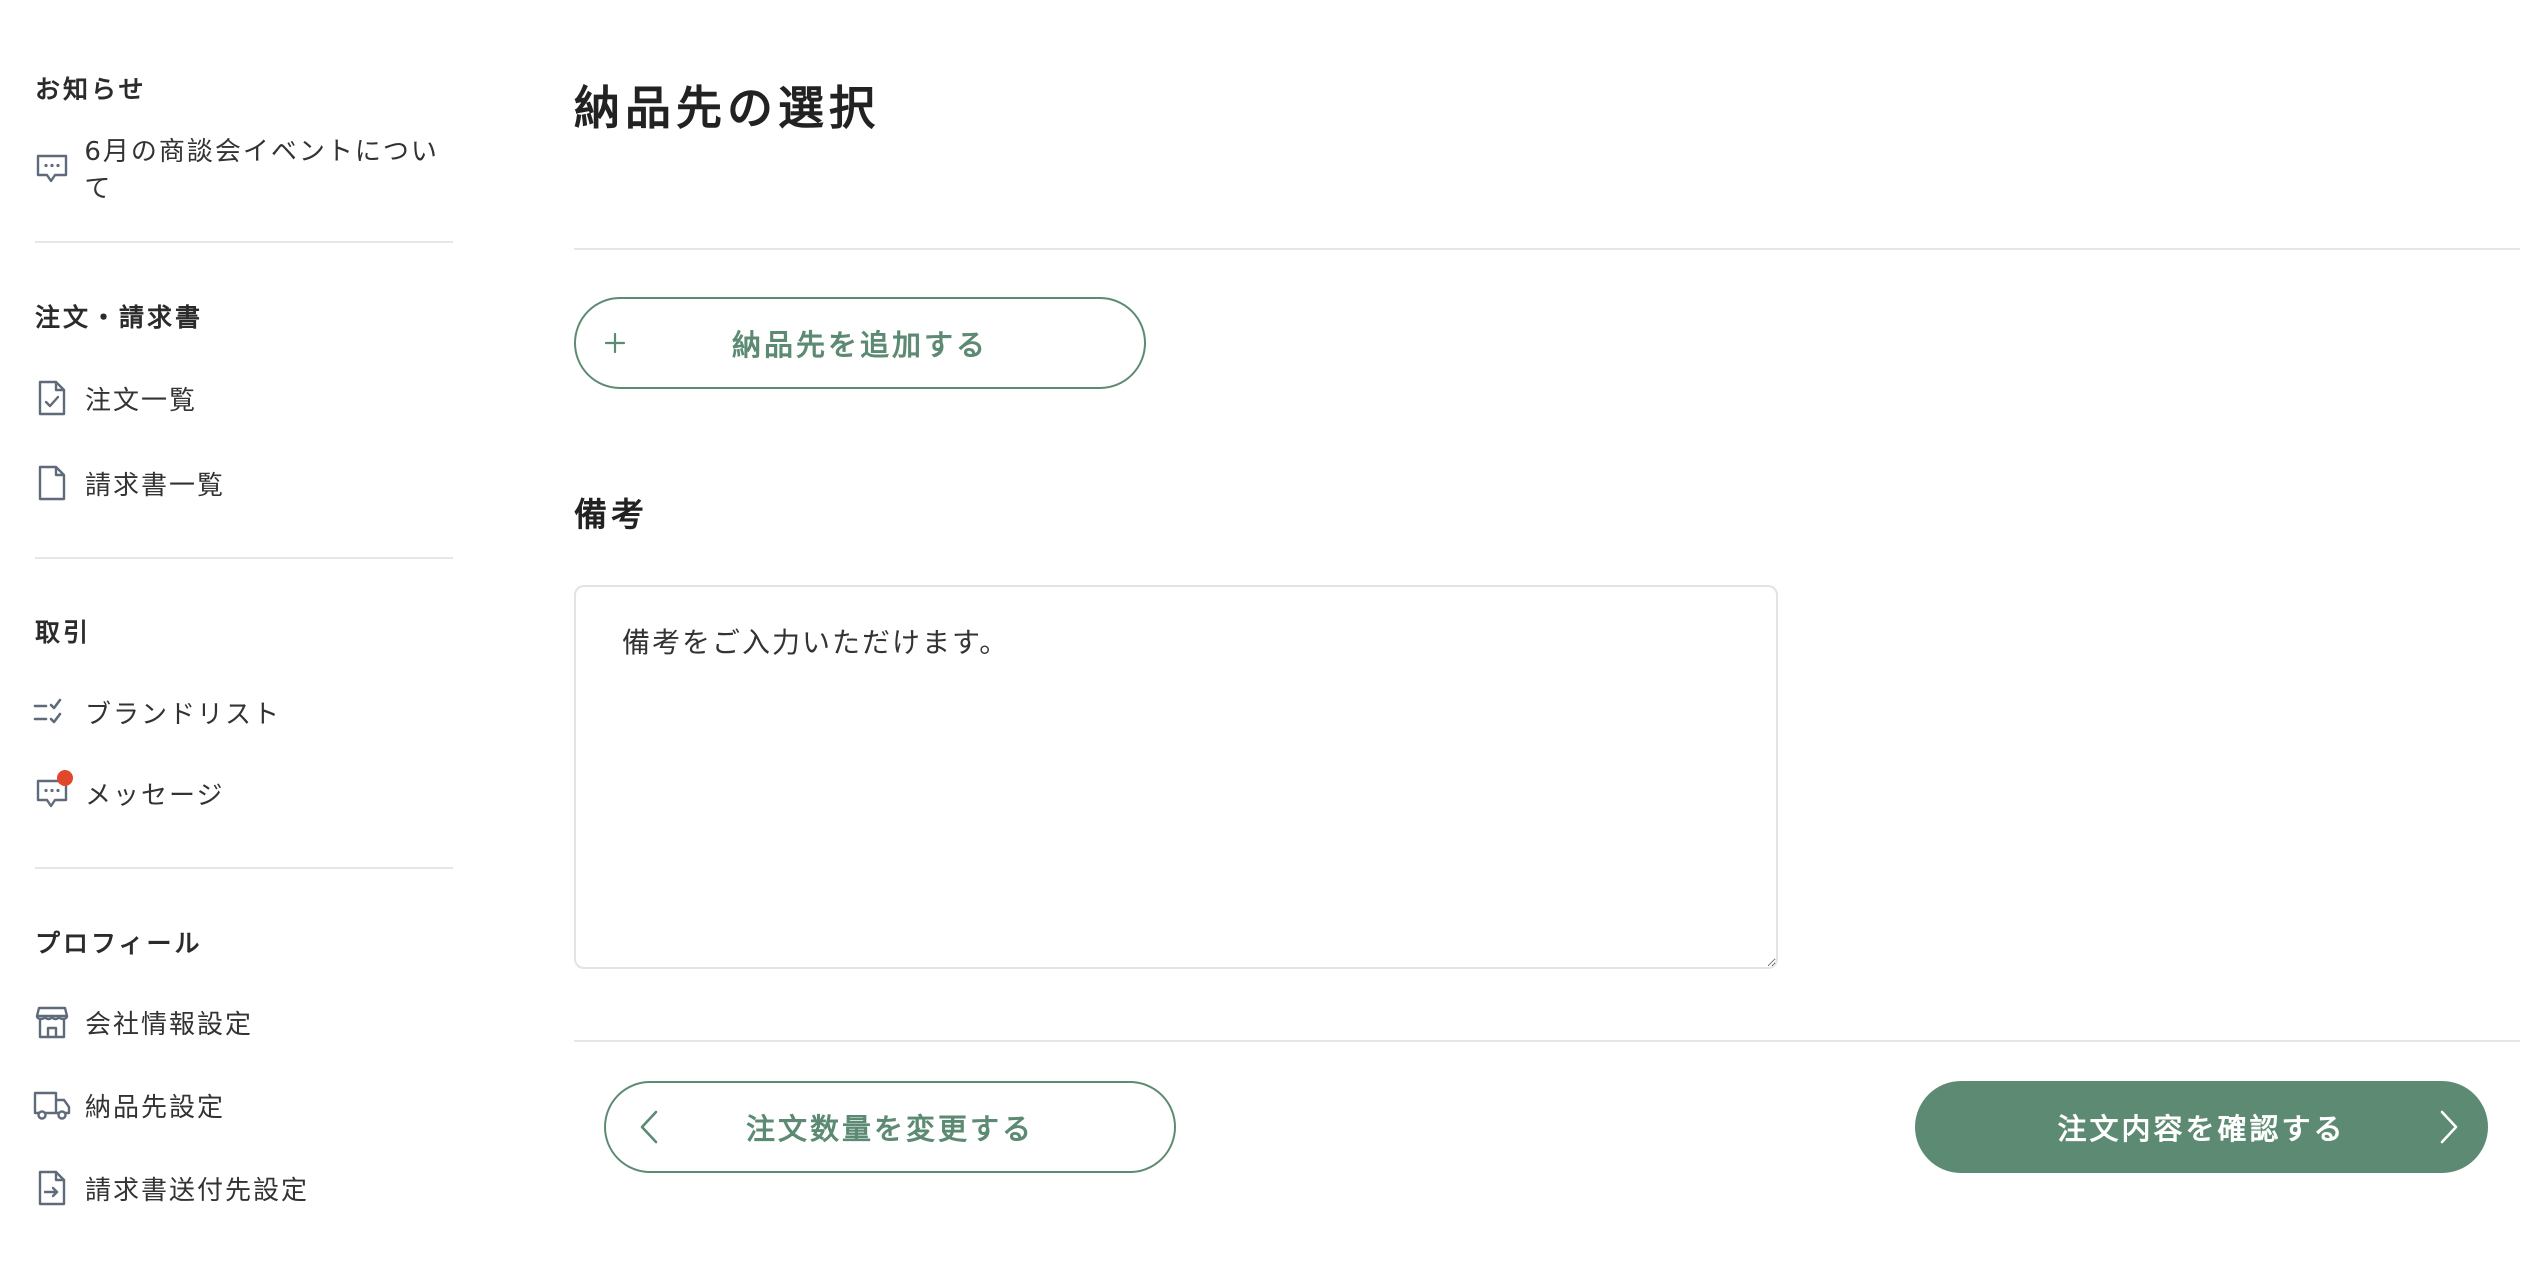 Image resolution: width=2542 pixels, height=1270 pixels. I want to click on sidebar-item-brand-list: ブランドリスト, so click(157, 712).